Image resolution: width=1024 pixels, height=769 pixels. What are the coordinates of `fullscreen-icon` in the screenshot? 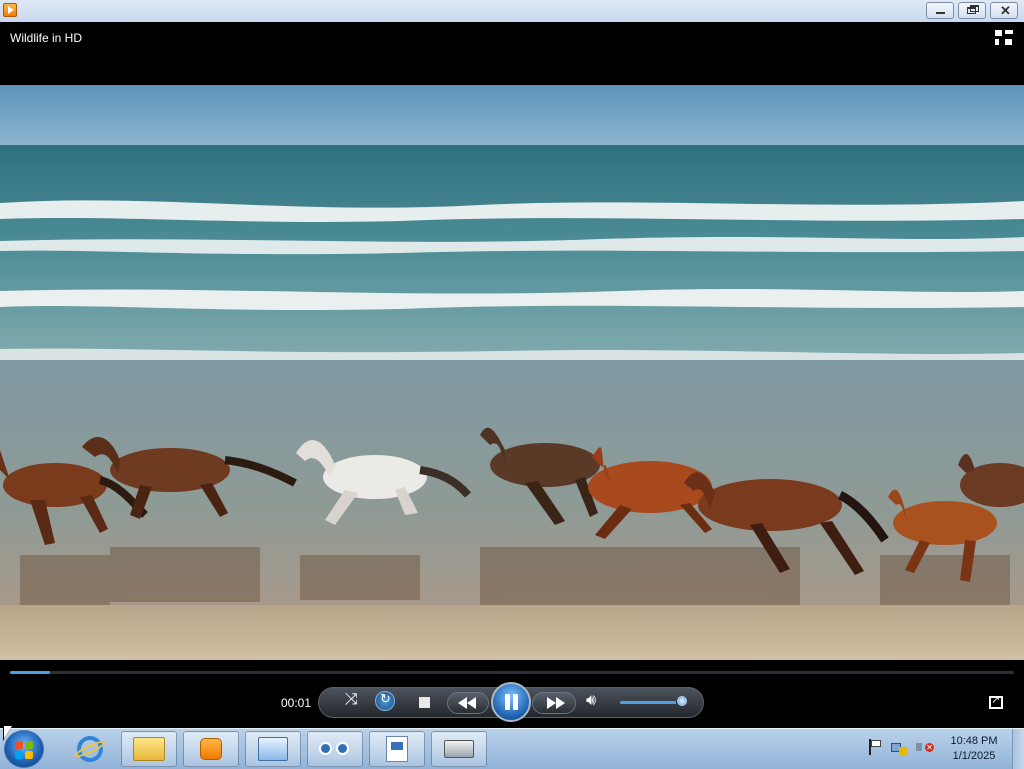 It's located at (996, 701).